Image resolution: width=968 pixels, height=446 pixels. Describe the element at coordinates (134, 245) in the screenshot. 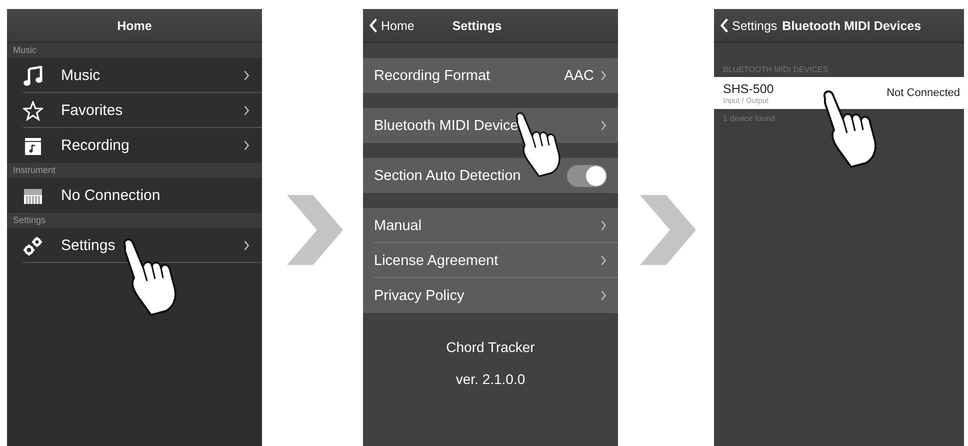

I see `menu-item: Settings` at that location.